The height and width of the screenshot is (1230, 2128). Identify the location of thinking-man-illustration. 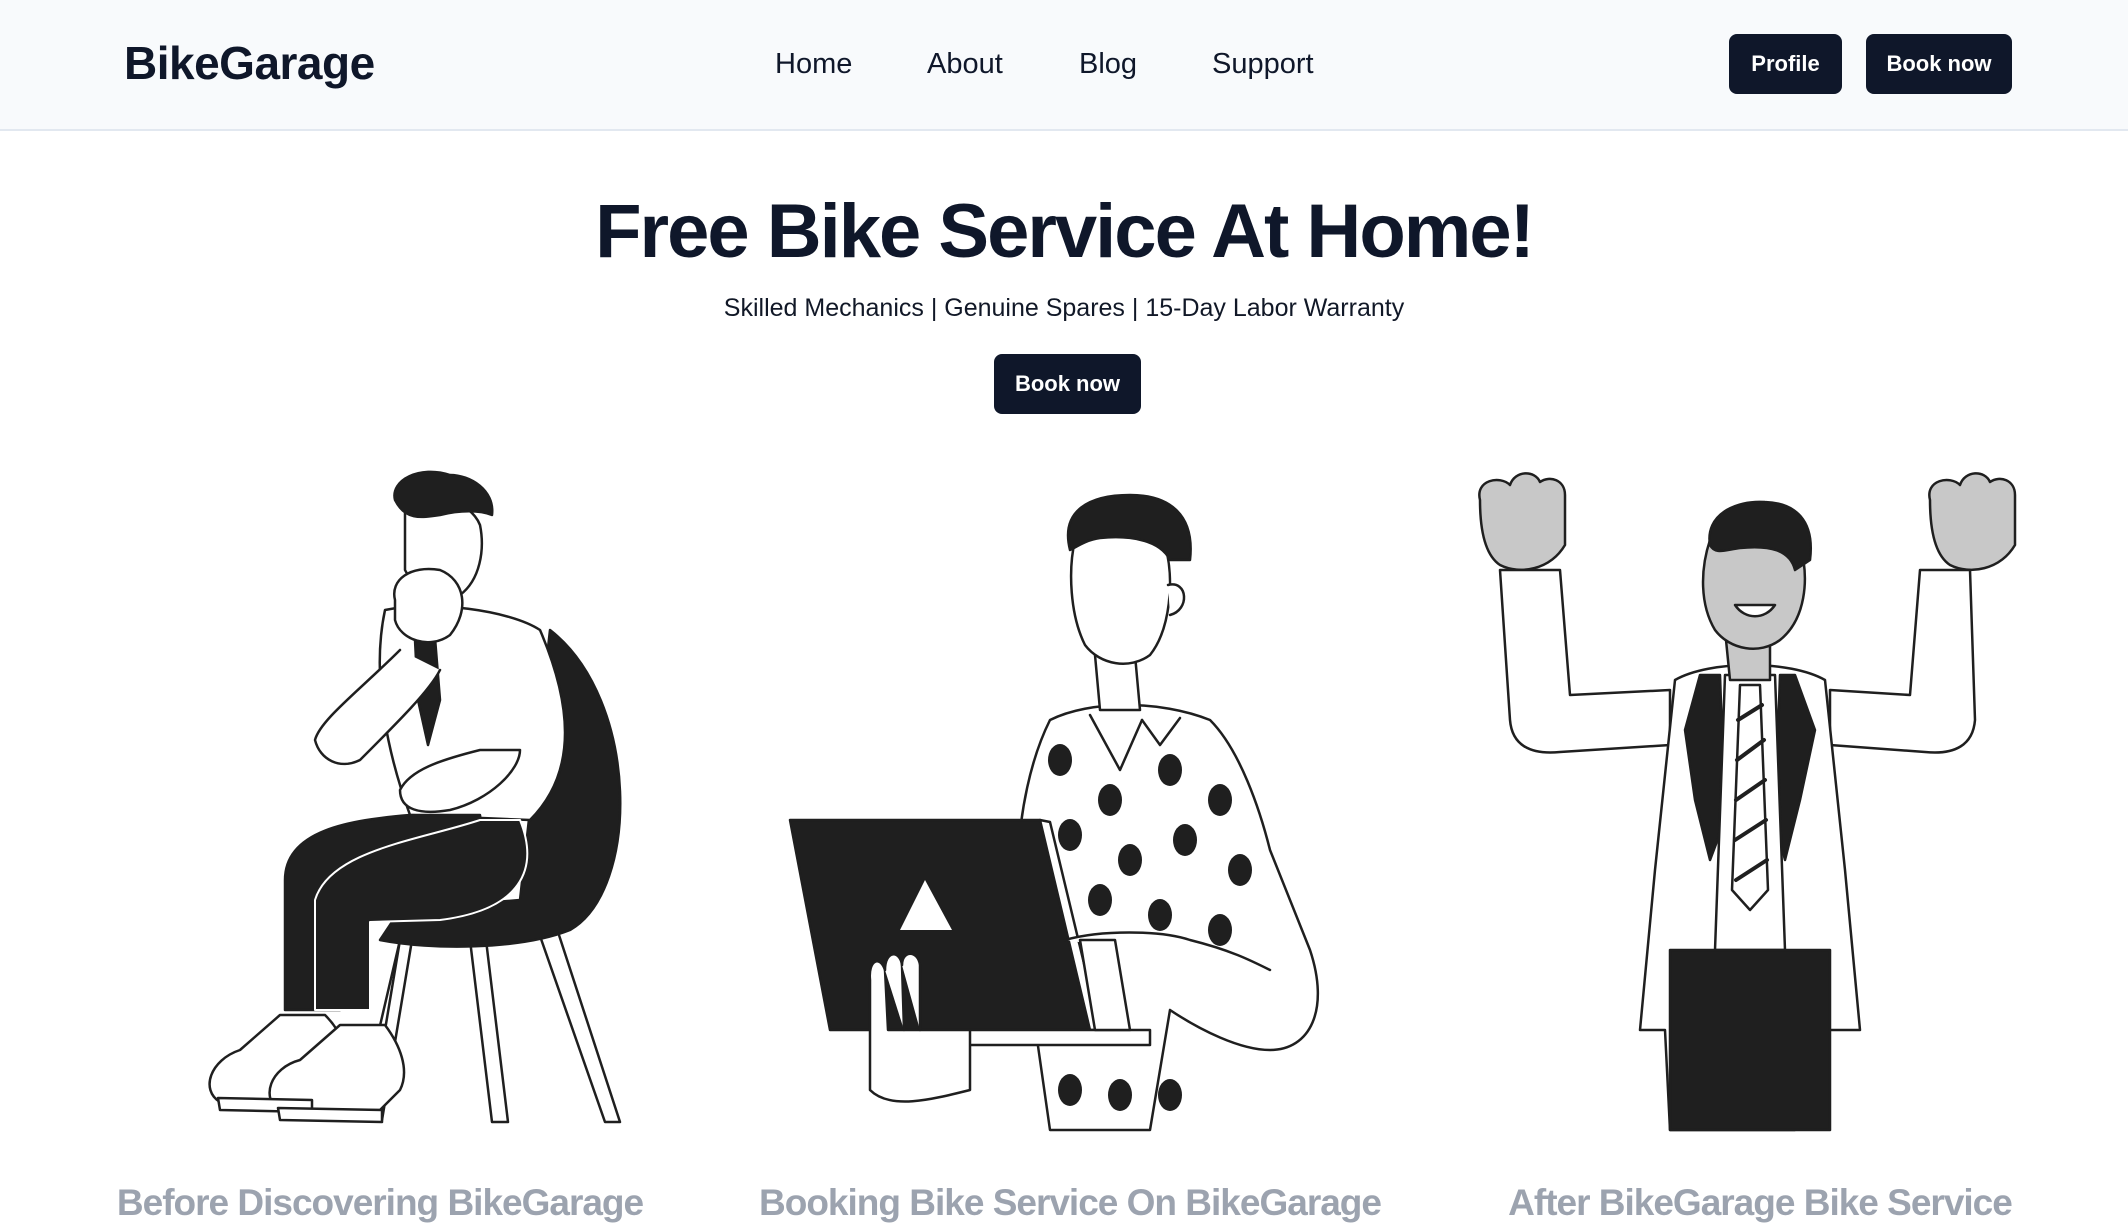
(380, 805).